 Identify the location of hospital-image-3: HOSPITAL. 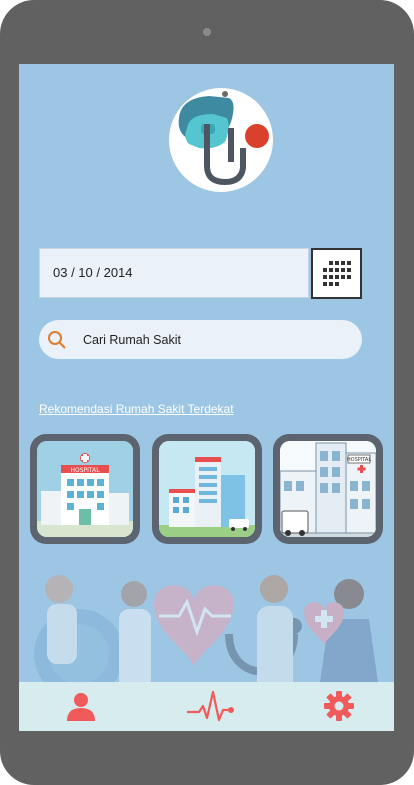
(328, 489).